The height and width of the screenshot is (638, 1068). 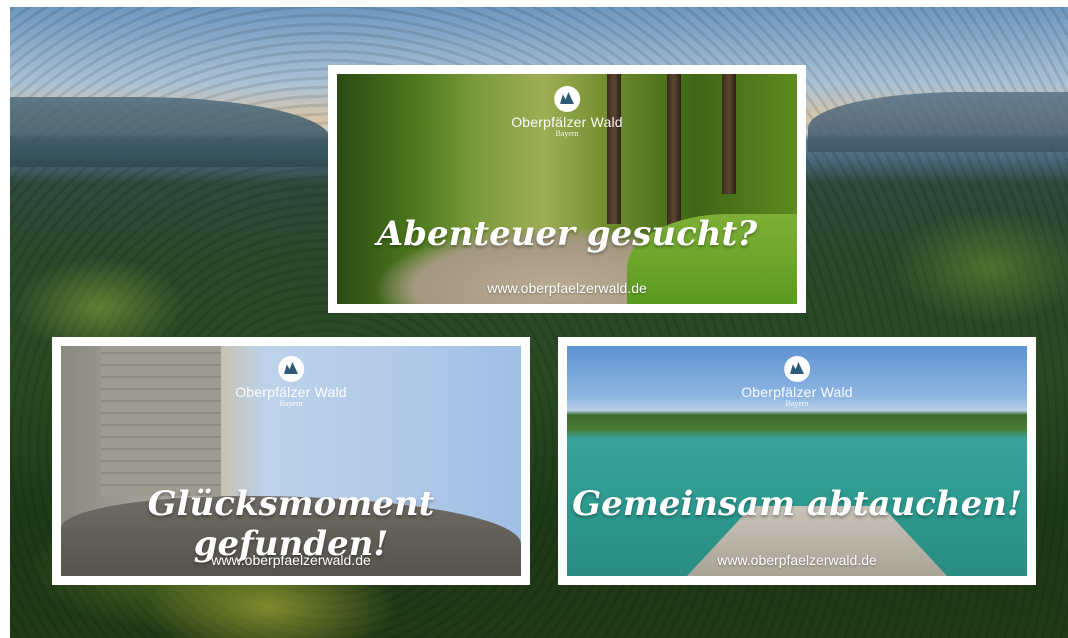 What do you see at coordinates (161, 421) in the screenshot?
I see `stone-tower` at bounding box center [161, 421].